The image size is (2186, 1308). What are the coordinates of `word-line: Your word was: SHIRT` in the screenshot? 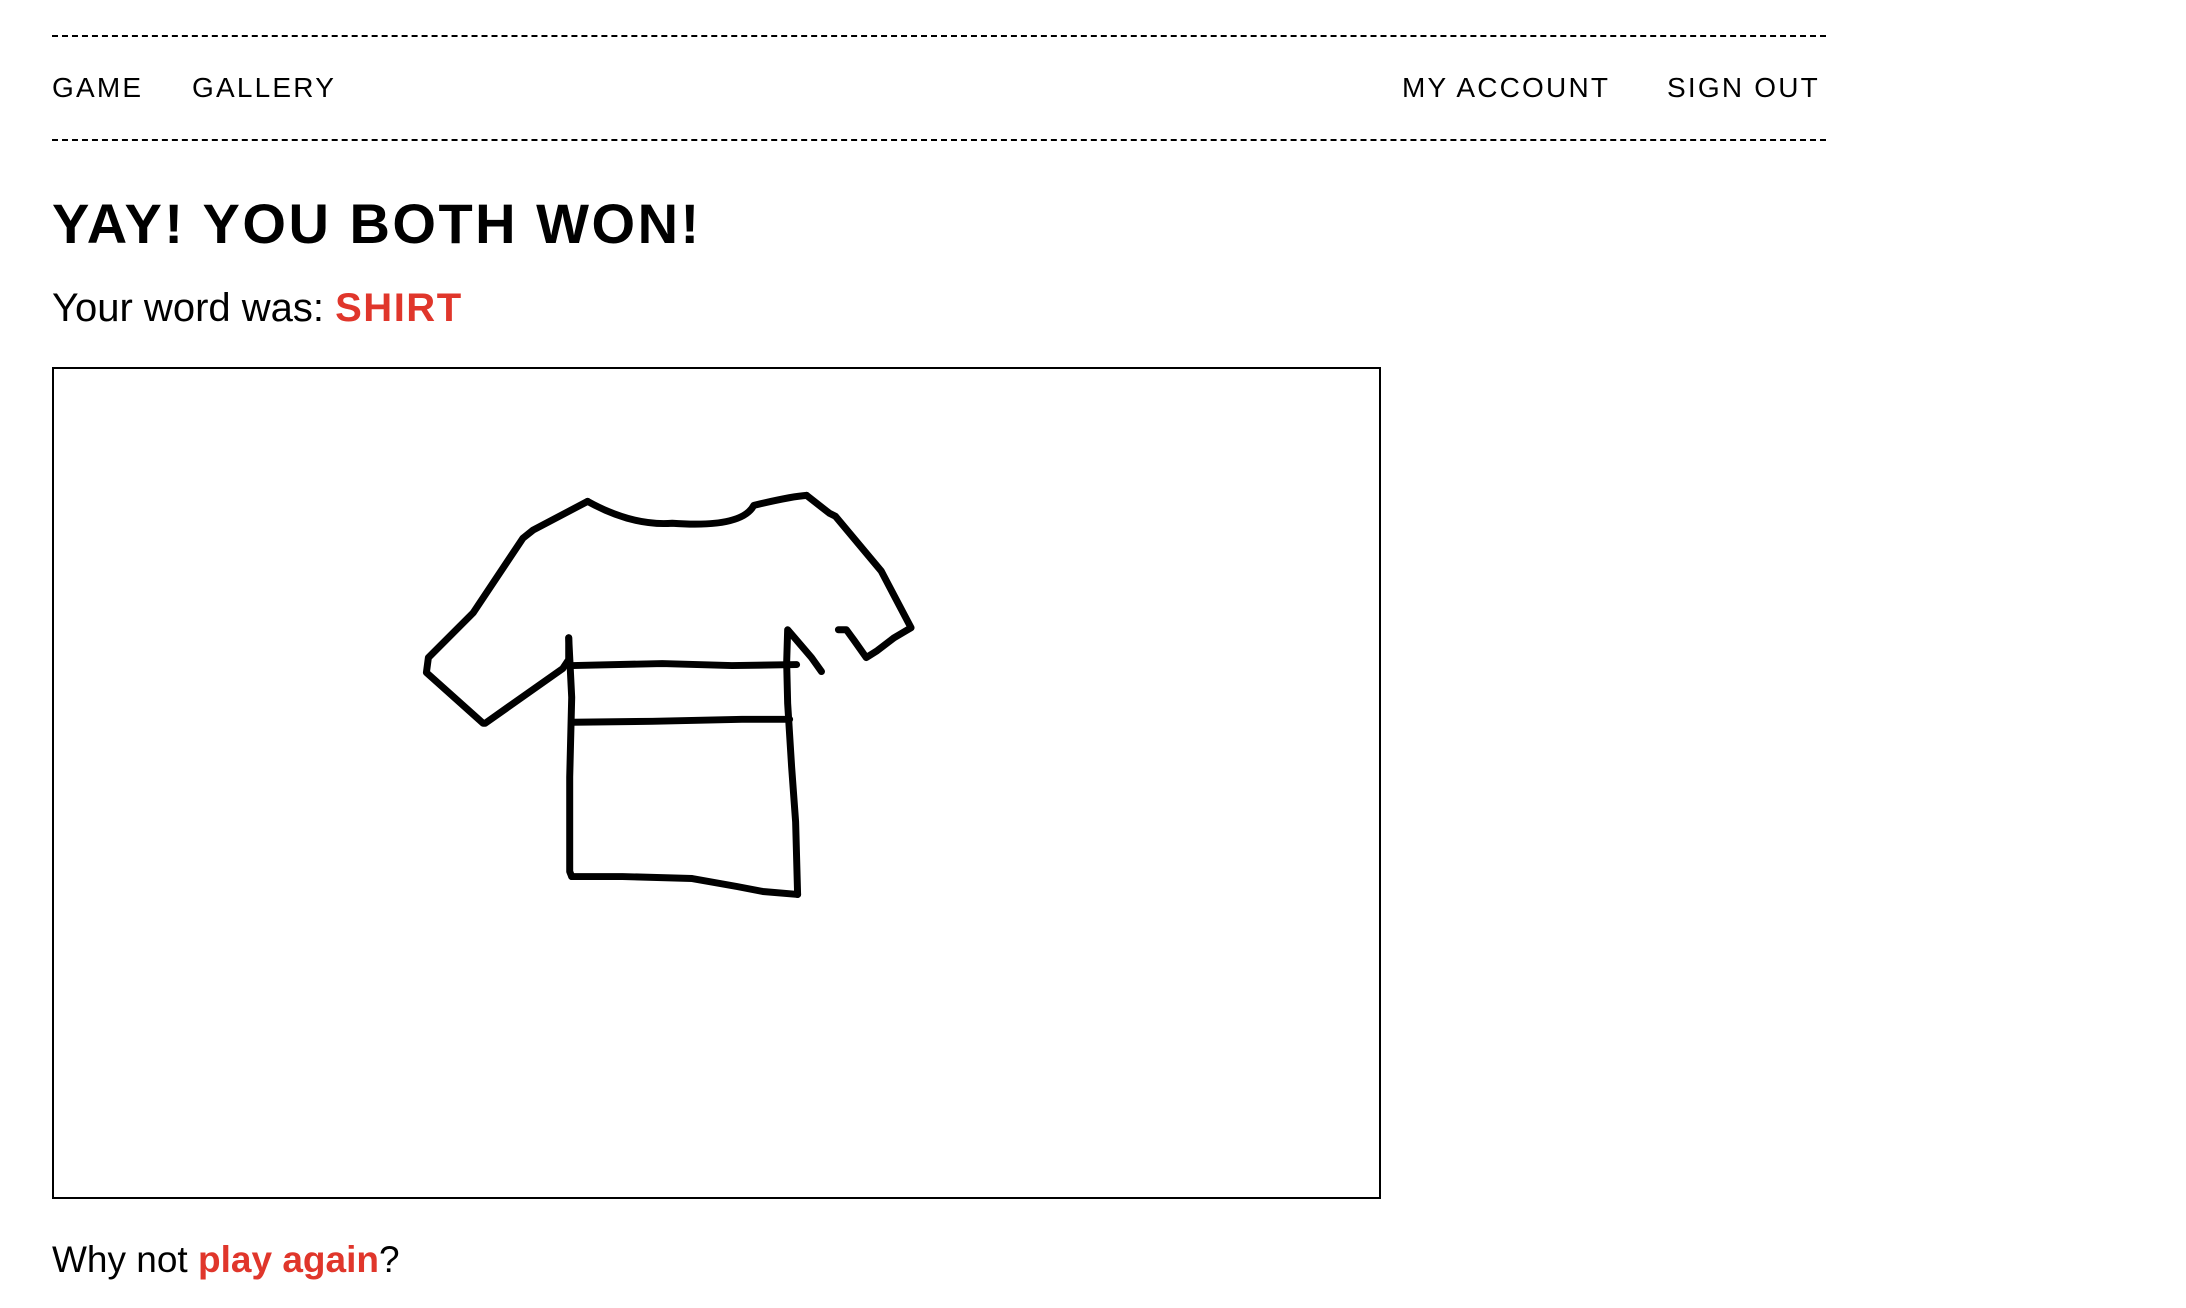 It's located at (257, 308).